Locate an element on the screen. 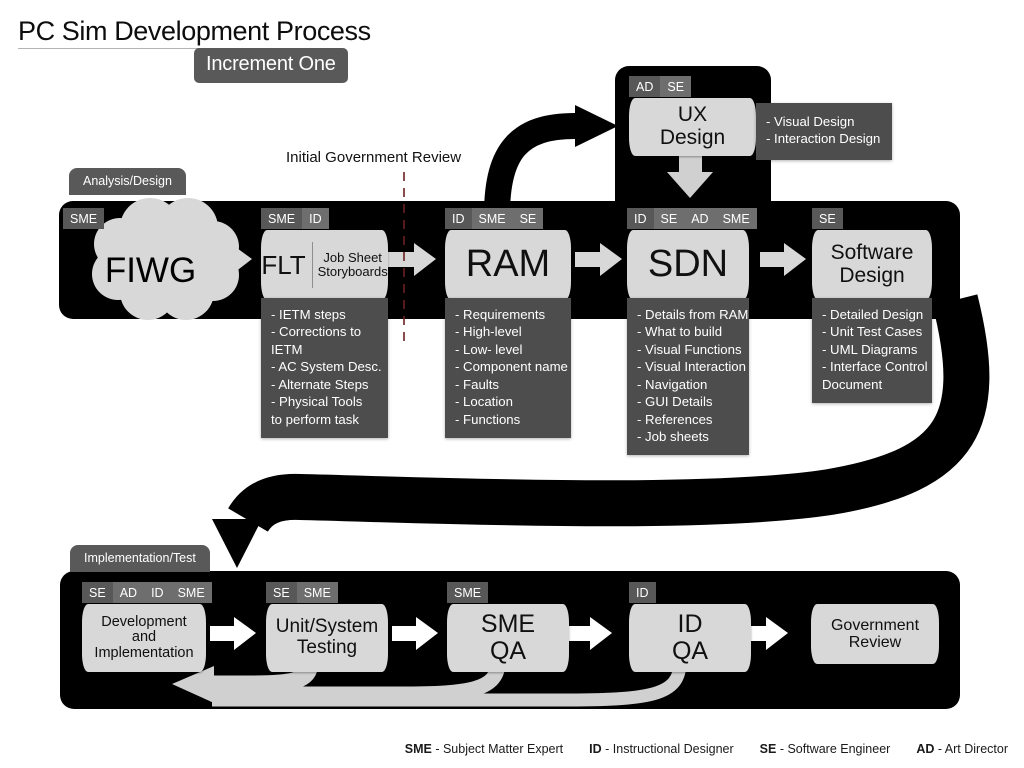  card-software-design-label: Software Design is located at coordinates (872, 264).